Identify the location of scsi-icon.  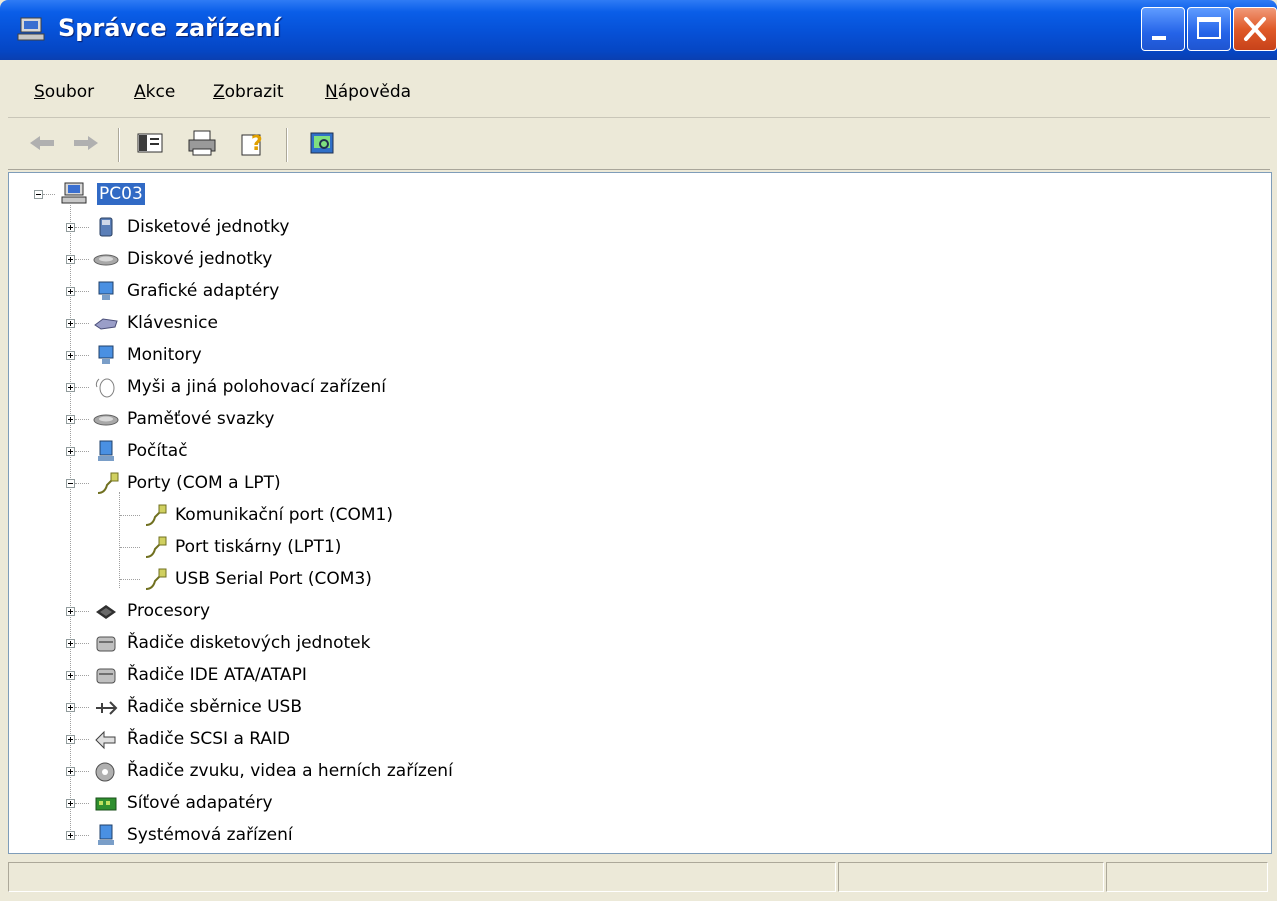
(105, 740).